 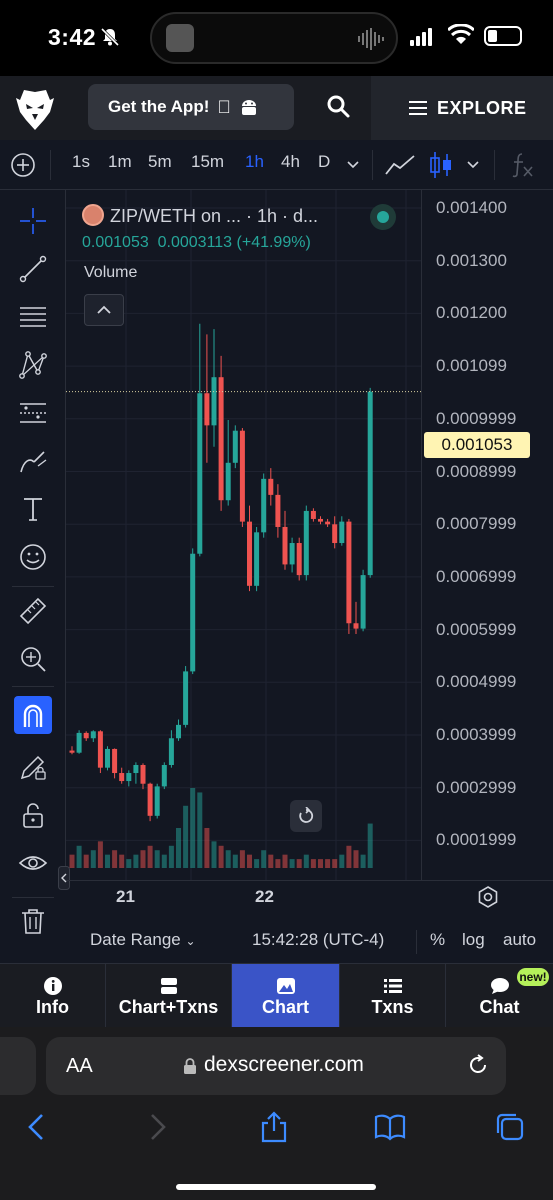 What do you see at coordinates (160, 162) in the screenshot?
I see `interval-5m: 5m` at bounding box center [160, 162].